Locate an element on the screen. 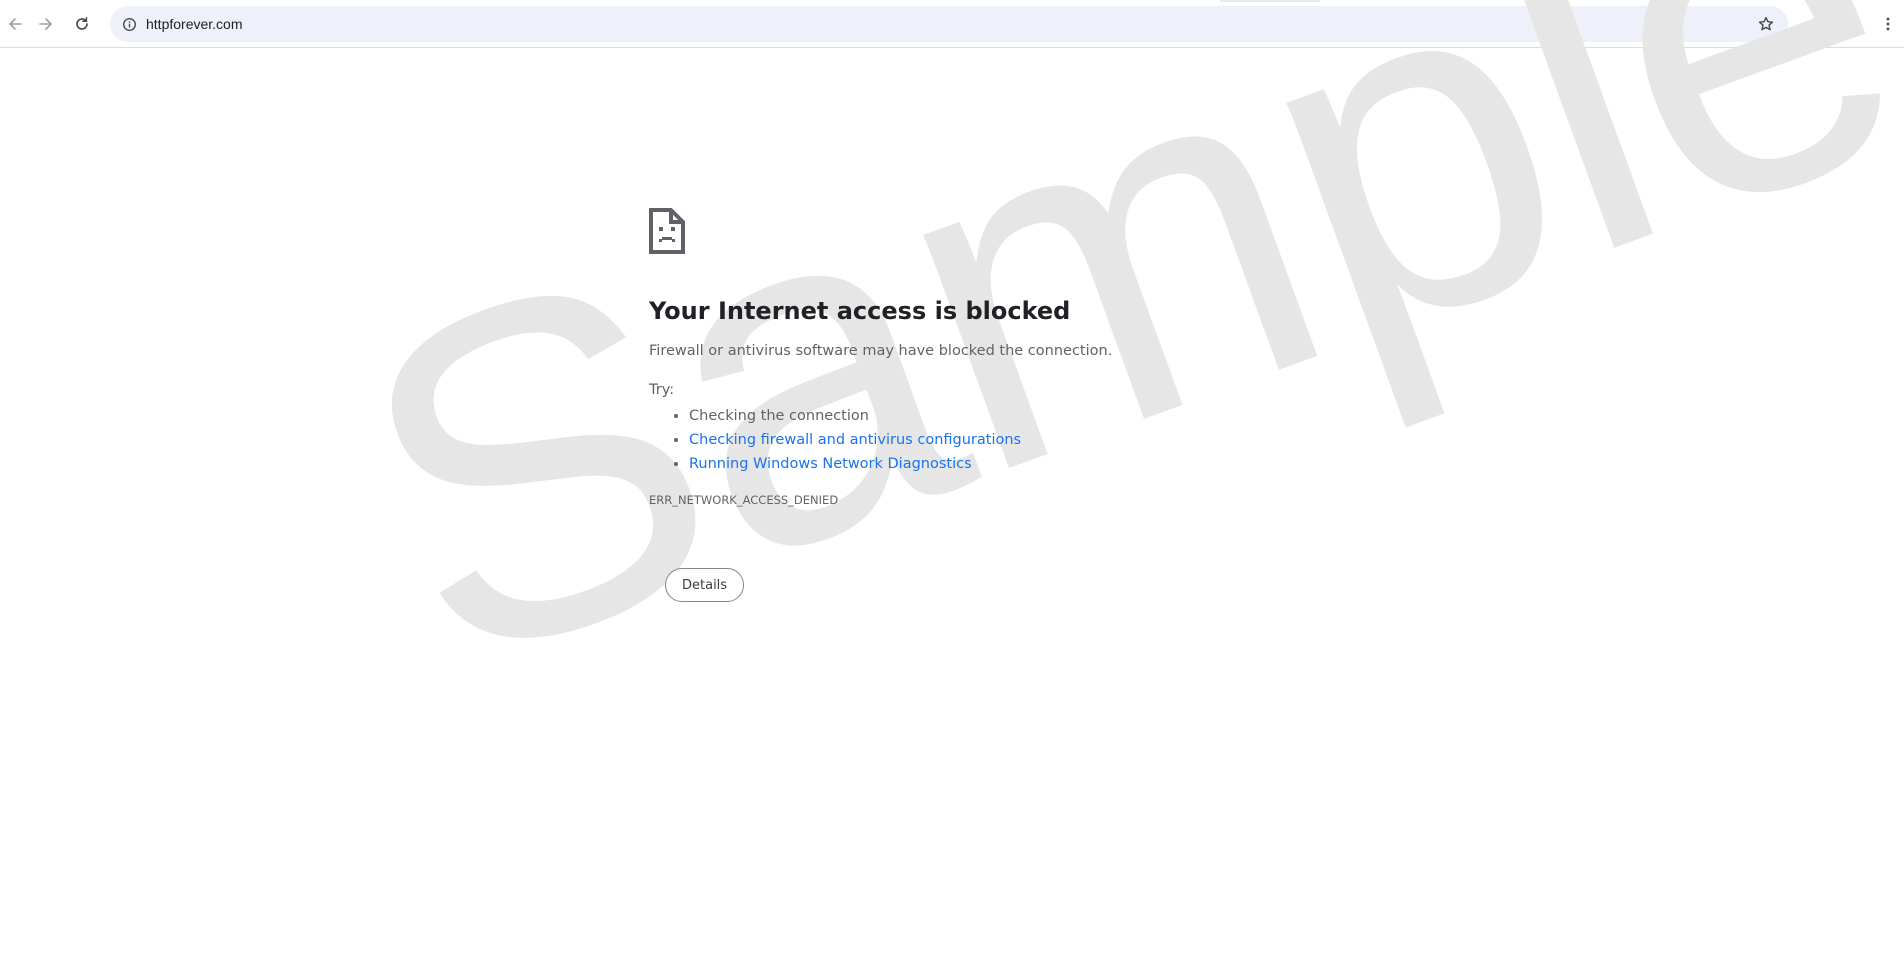  suggestion-check-connection: Checking the connection is located at coordinates (779, 416).